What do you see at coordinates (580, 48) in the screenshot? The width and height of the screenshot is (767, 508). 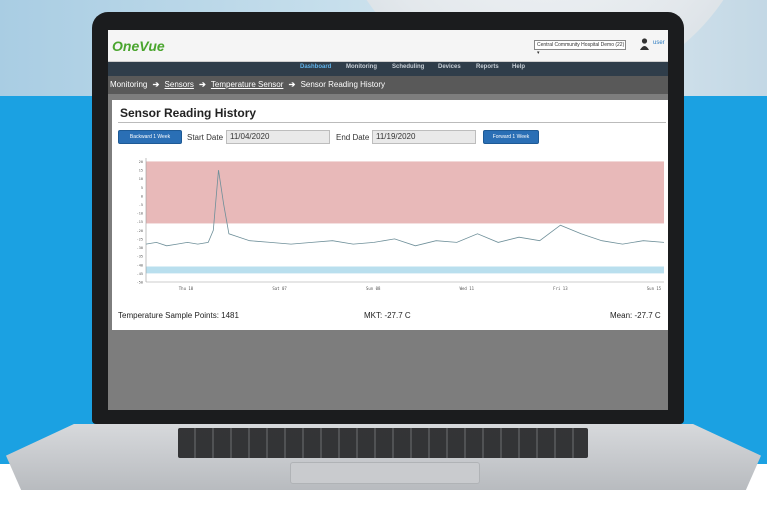 I see `site-select: Central Community Hospital Demo (22) ▾` at bounding box center [580, 48].